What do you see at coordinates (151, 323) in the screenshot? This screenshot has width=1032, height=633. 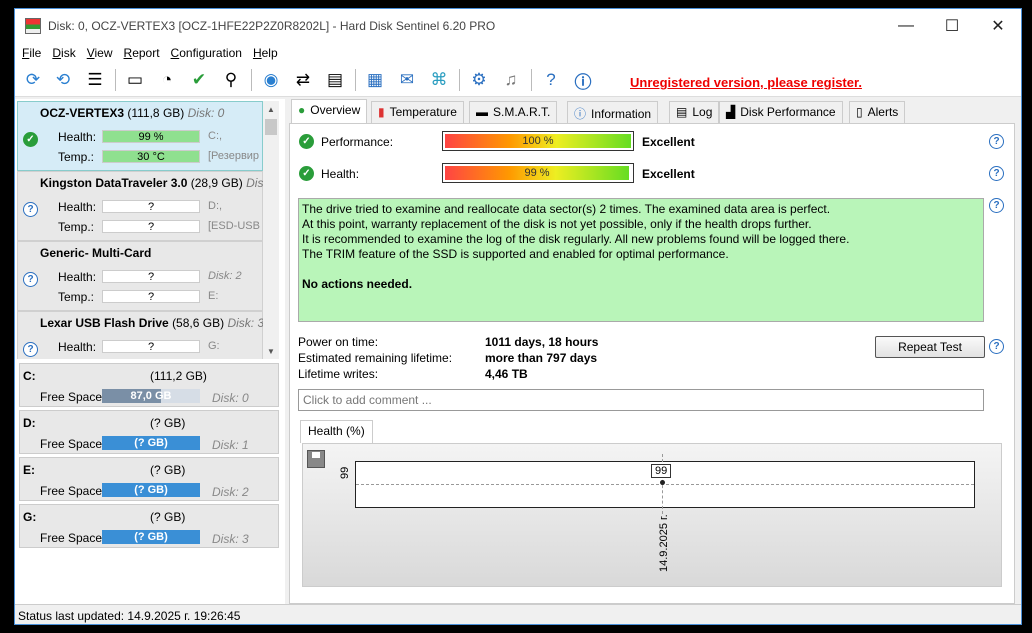 I see `disk-name: Lexar USB Flash Drive (58,6 GB) Disk: 3` at bounding box center [151, 323].